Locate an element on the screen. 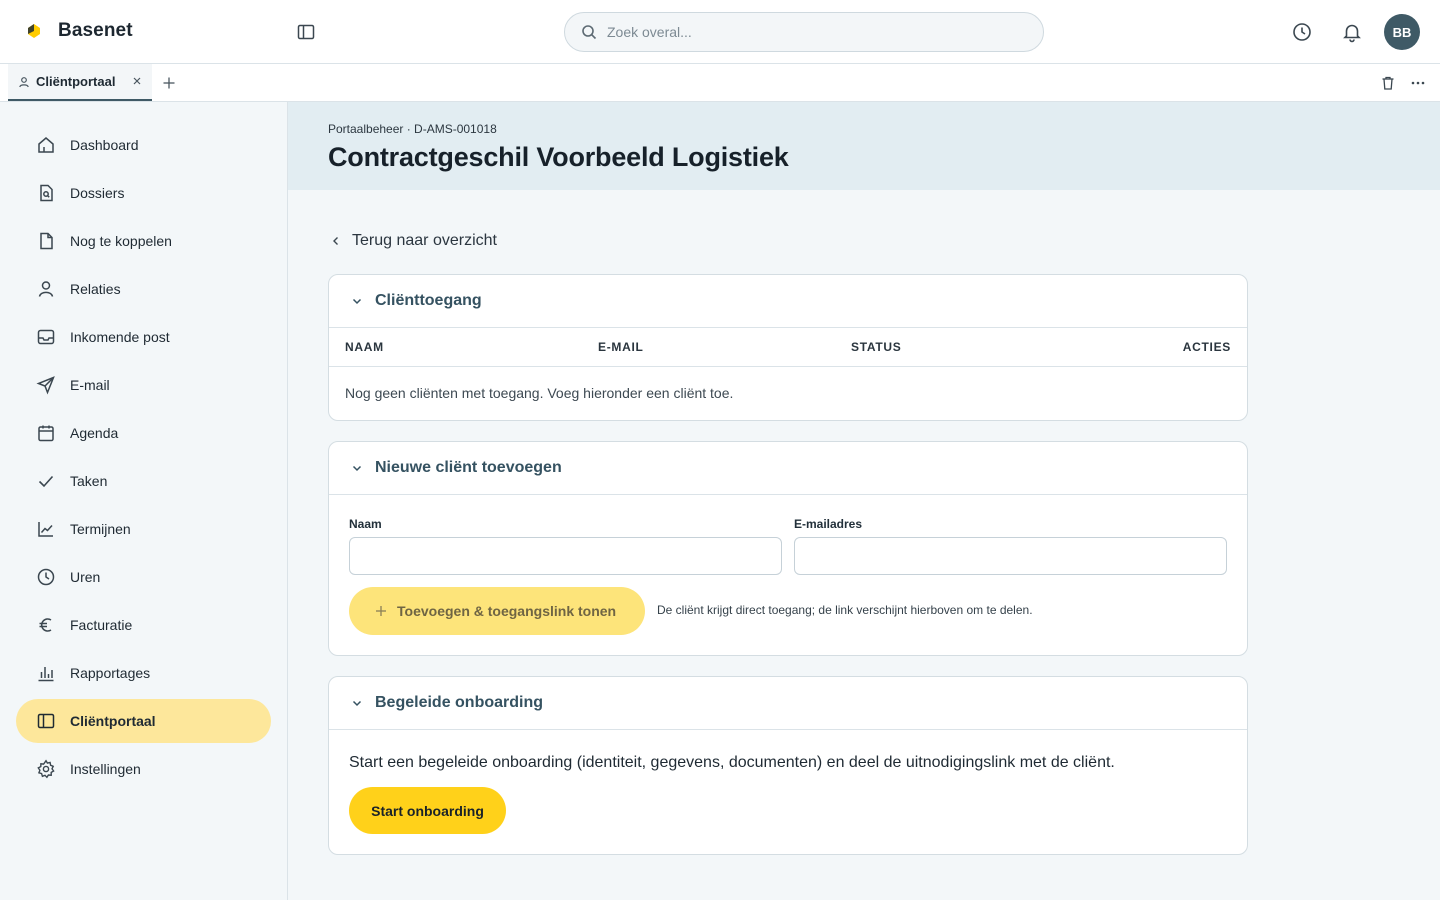 This screenshot has width=1440, height=900. notifications-bell-icon is located at coordinates (1352, 32).